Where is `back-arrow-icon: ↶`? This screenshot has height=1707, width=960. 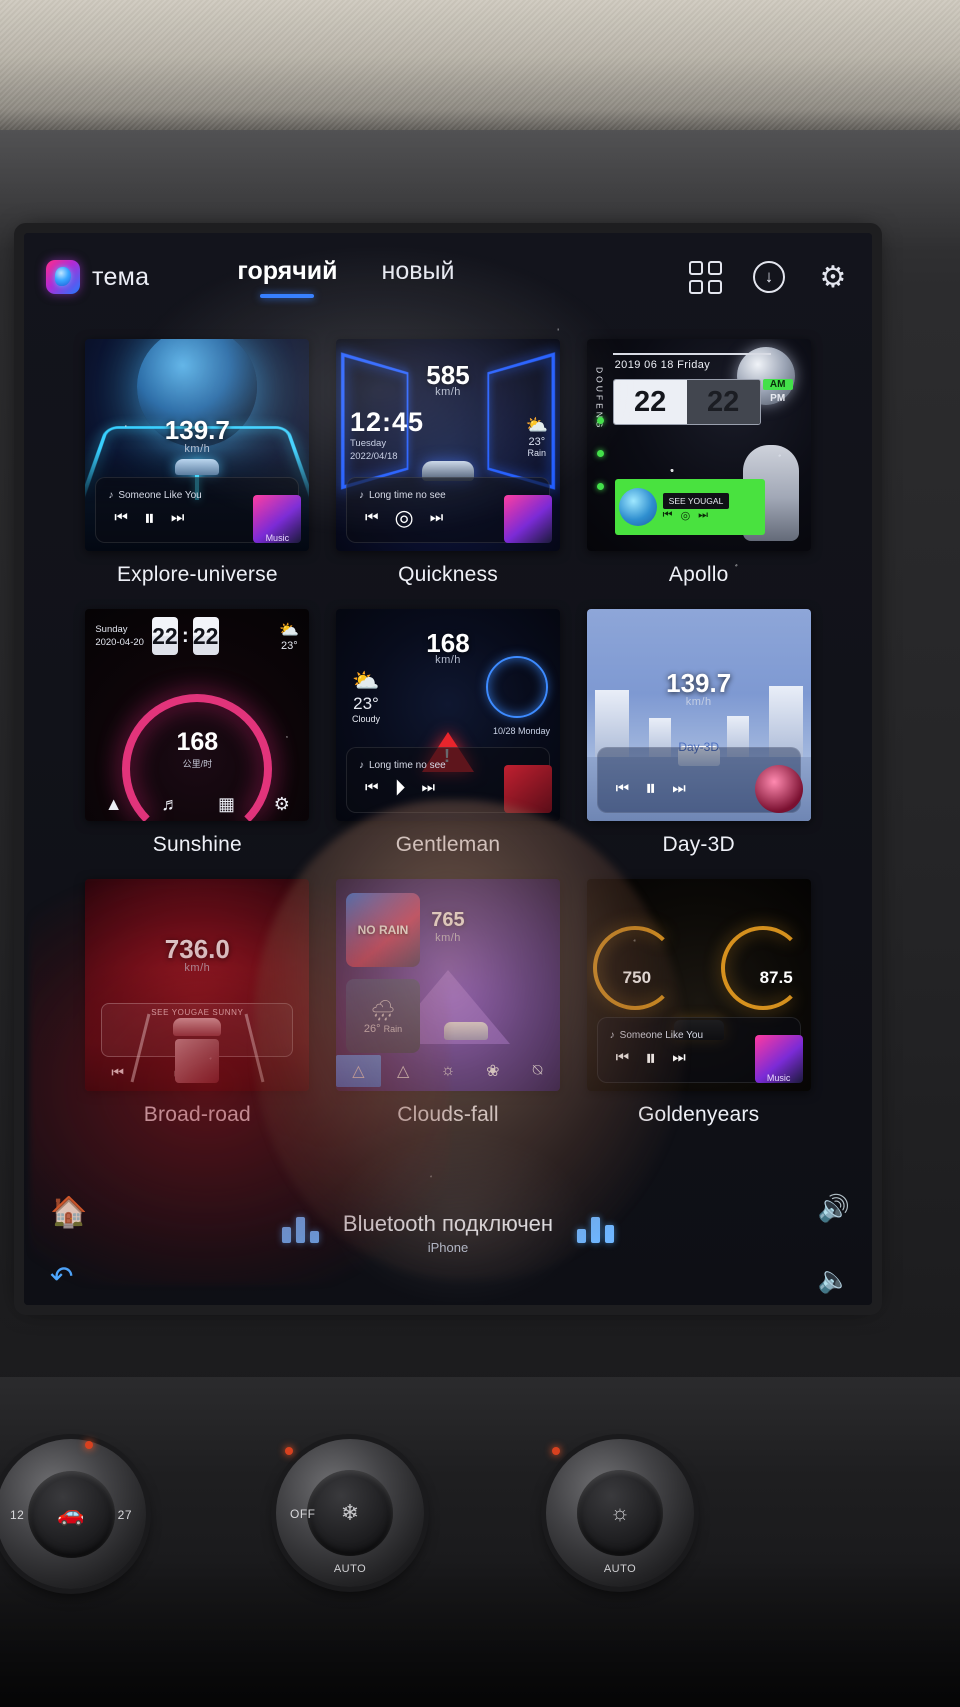
back-arrow-icon: ↶ is located at coordinates (61, 1276).